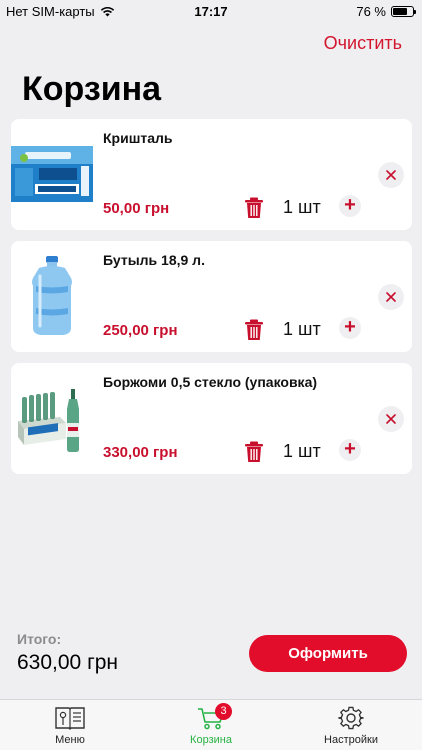 The height and width of the screenshot is (750, 422). Describe the element at coordinates (68, 662) in the screenshot. I see `total-value: 630,00 грн` at that location.